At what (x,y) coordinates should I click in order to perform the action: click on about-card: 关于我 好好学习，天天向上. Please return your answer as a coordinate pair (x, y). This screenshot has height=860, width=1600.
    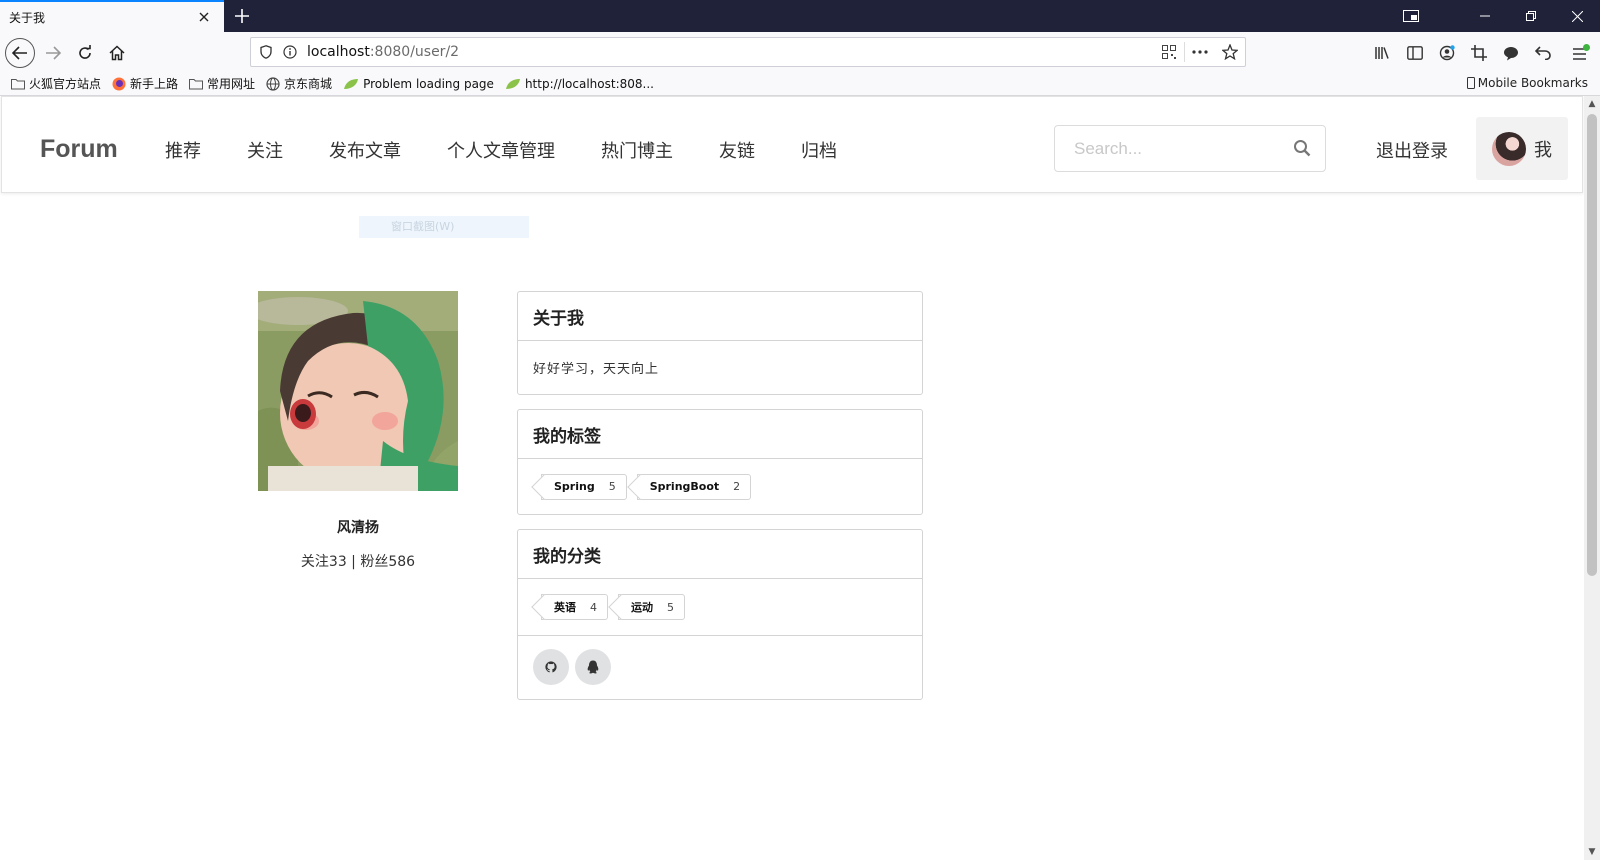
    Looking at the image, I should click on (720, 343).